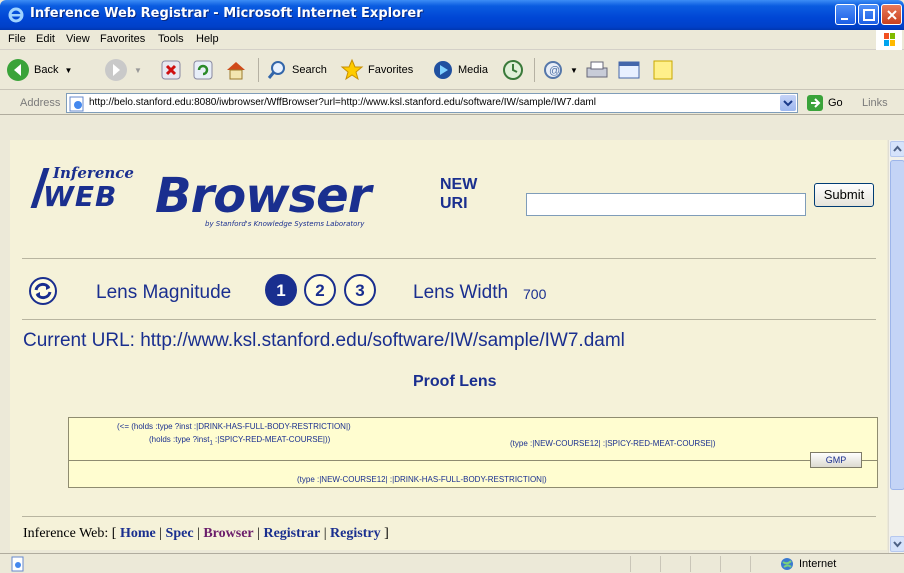 The width and height of the screenshot is (904, 573). I want to click on divider, so click(449, 258).